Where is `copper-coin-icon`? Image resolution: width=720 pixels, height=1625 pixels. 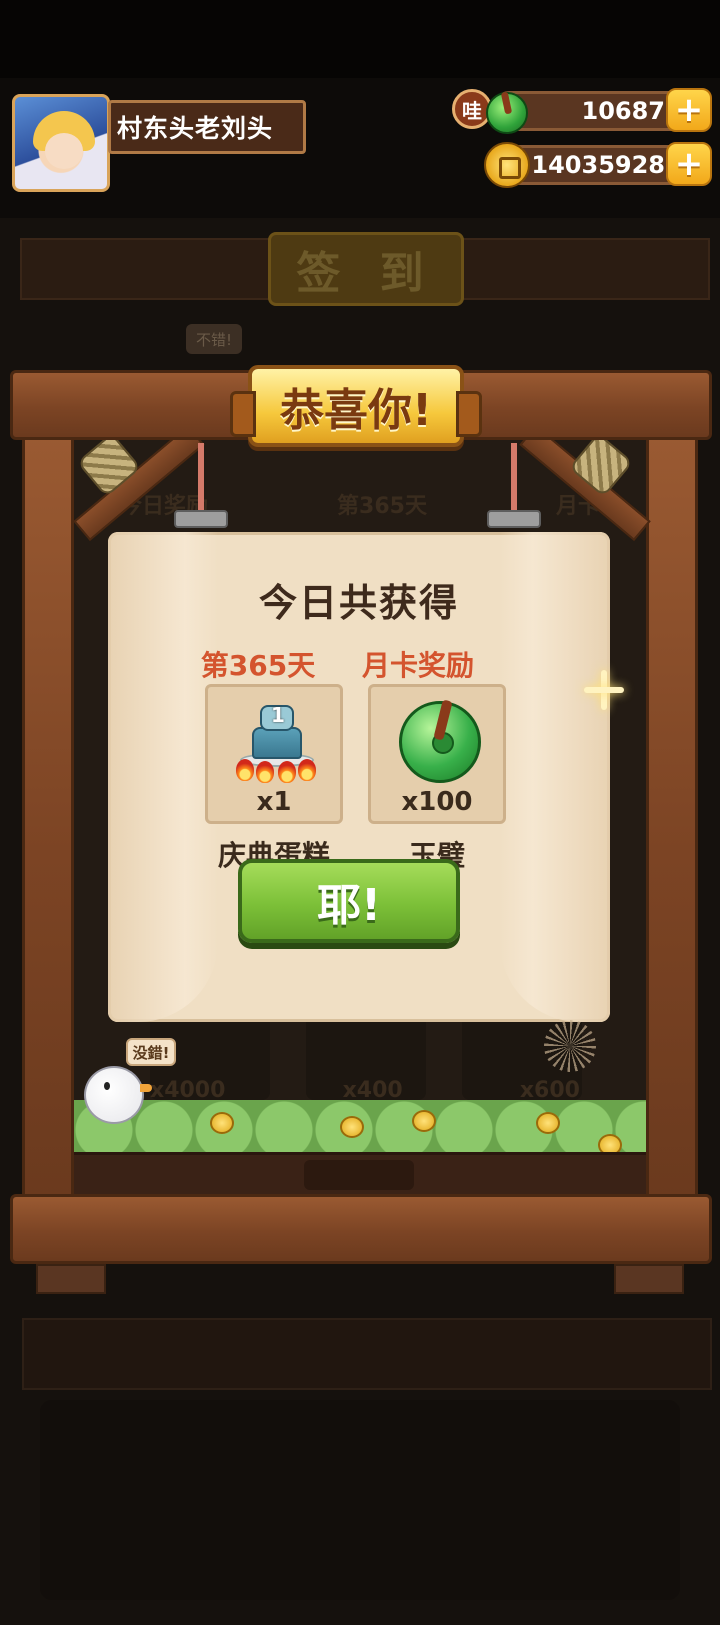
copper-coin-icon is located at coordinates (507, 165).